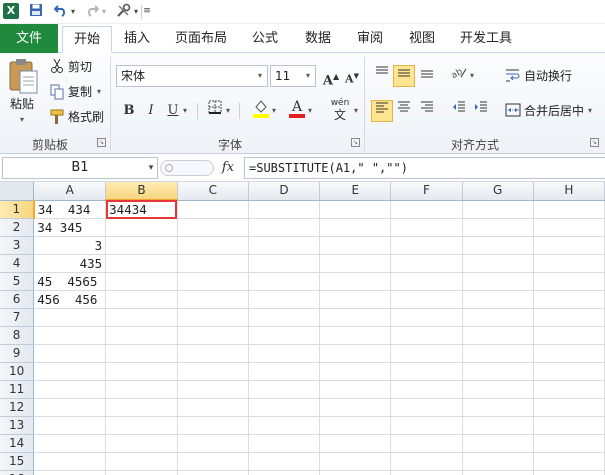 Image resolution: width=605 pixels, height=475 pixels. Describe the element at coordinates (141, 209) in the screenshot. I see `cell-b1: 34434` at that location.